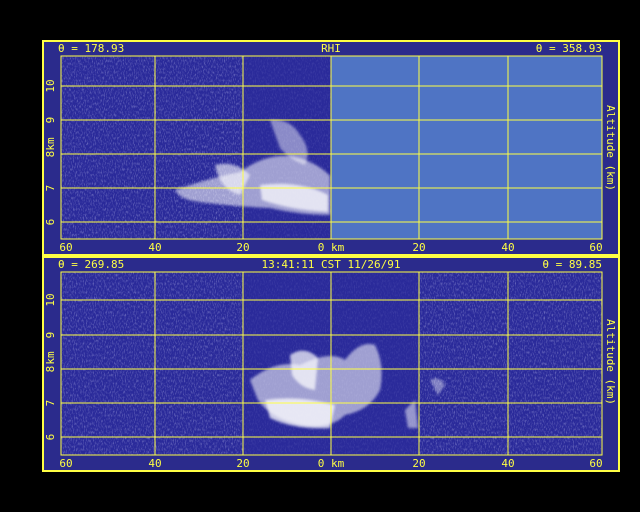 Image resolution: width=640 pixels, height=512 pixels. What do you see at coordinates (572, 264) in the screenshot?
I see `right-angle-label: θ = 89.85` at bounding box center [572, 264].